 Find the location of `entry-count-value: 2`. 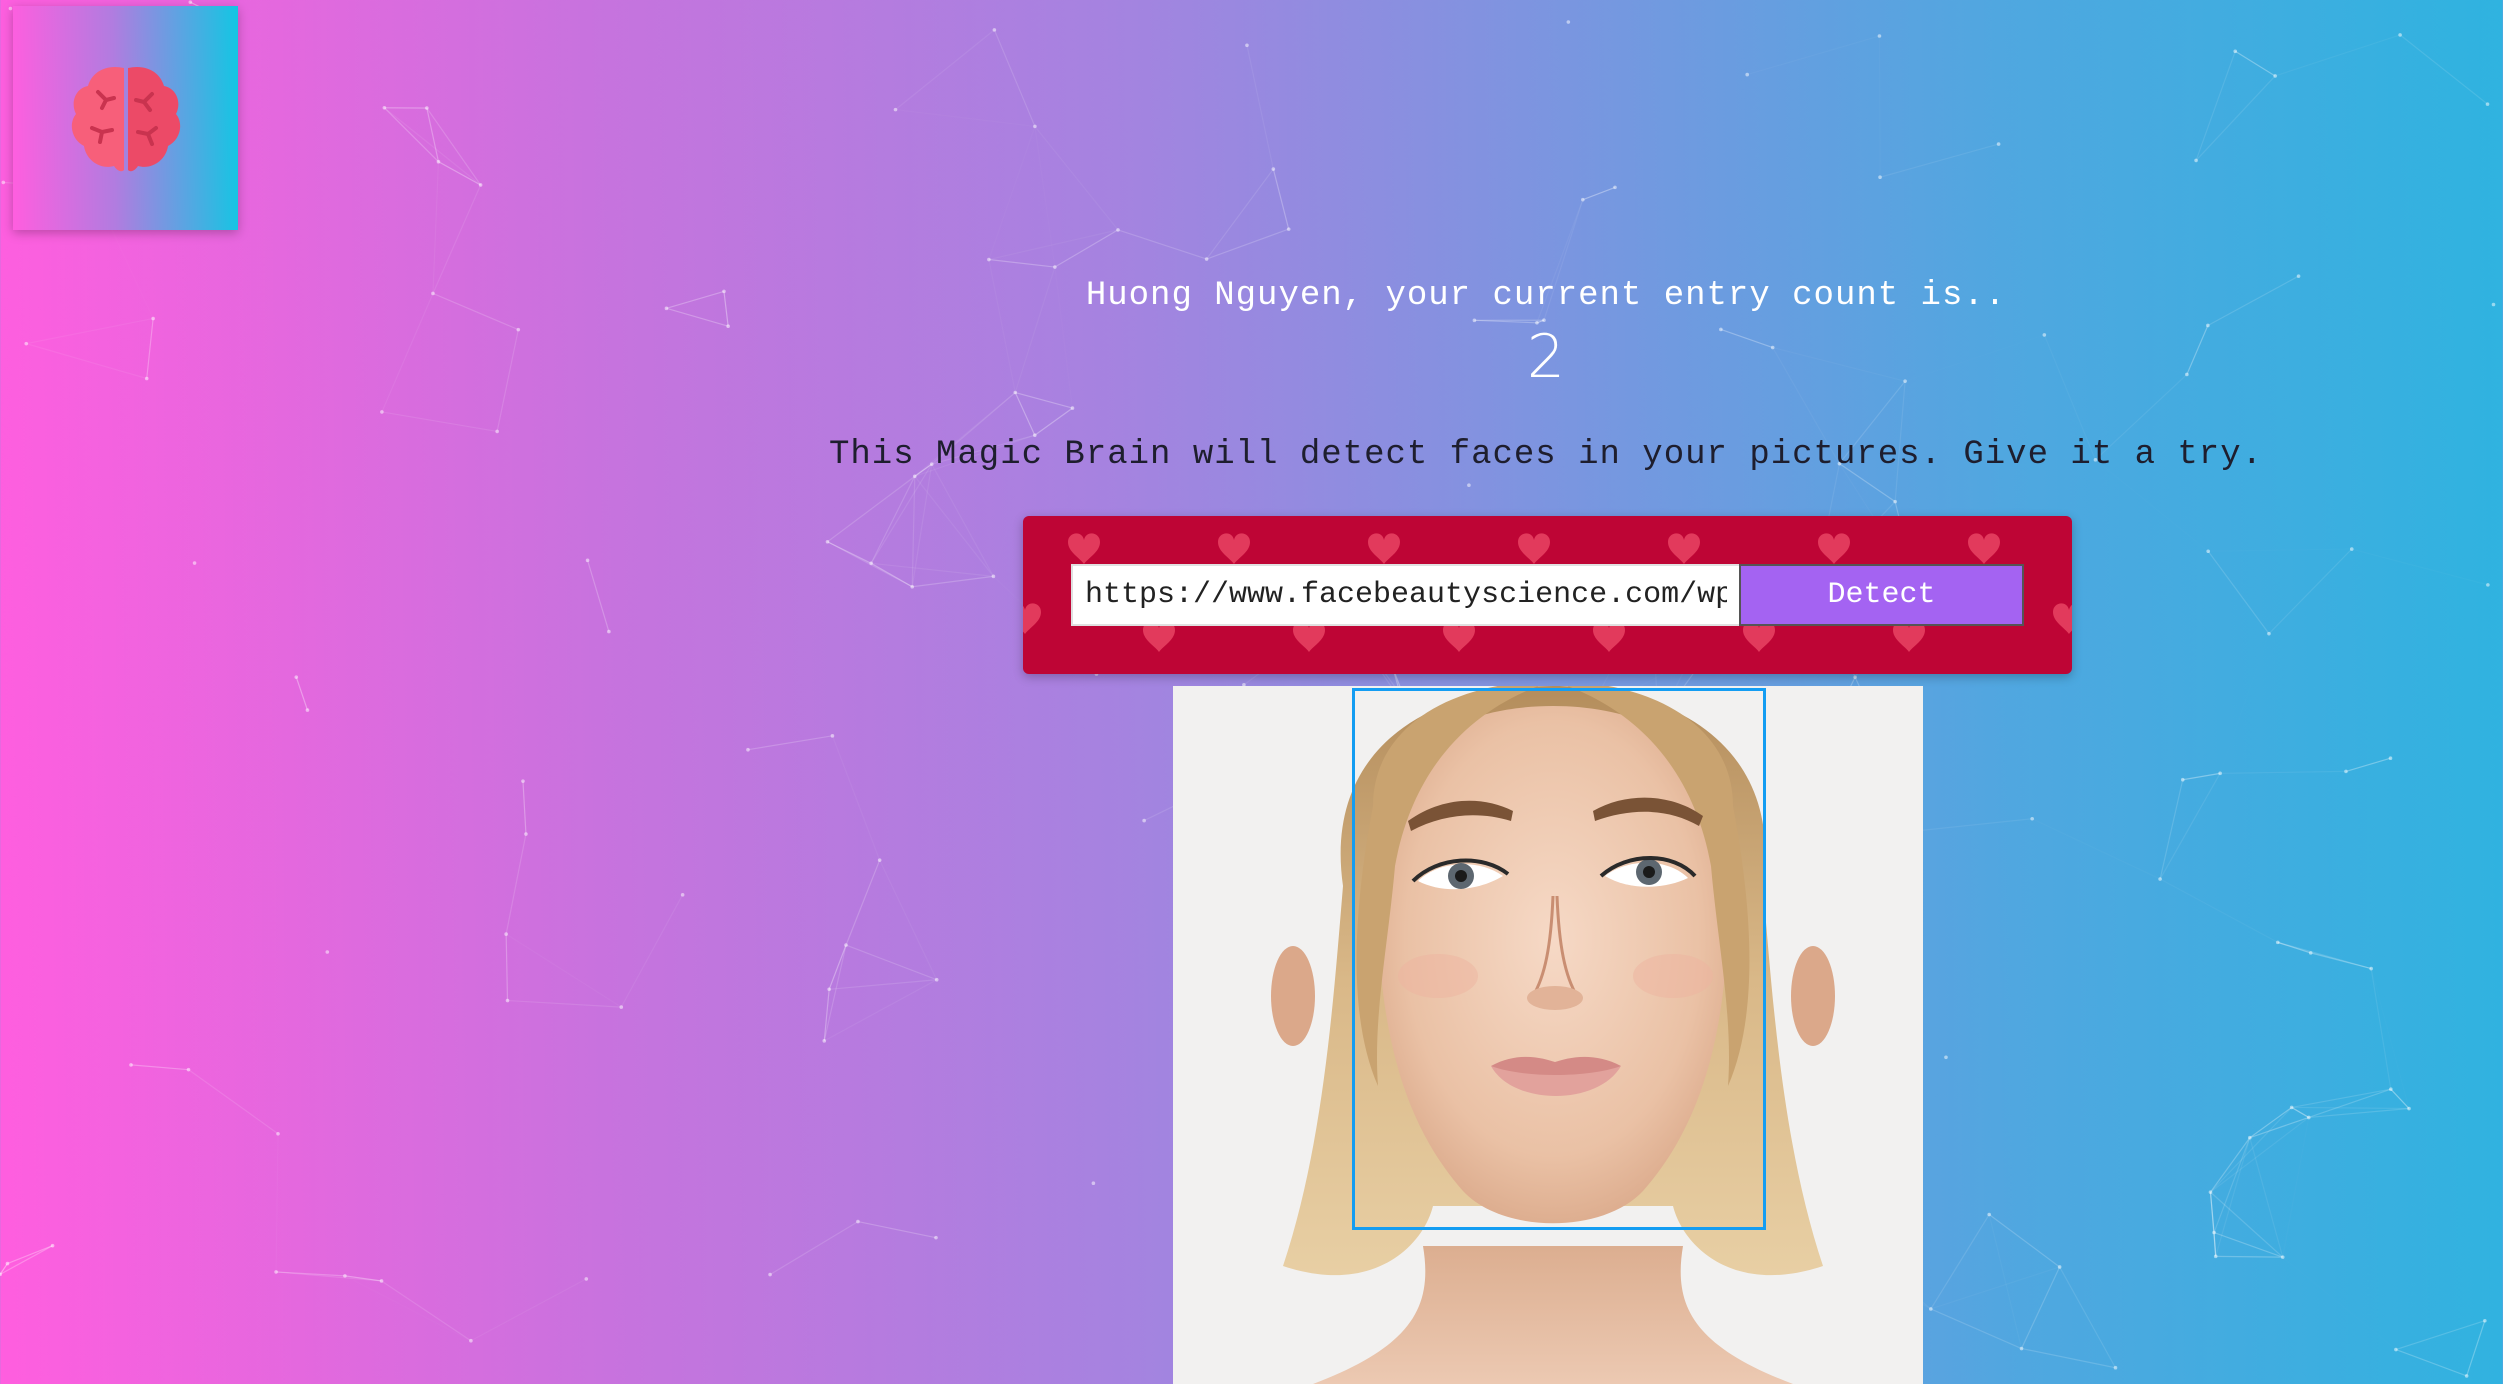

entry-count-value: 2 is located at coordinates (1546, 357).